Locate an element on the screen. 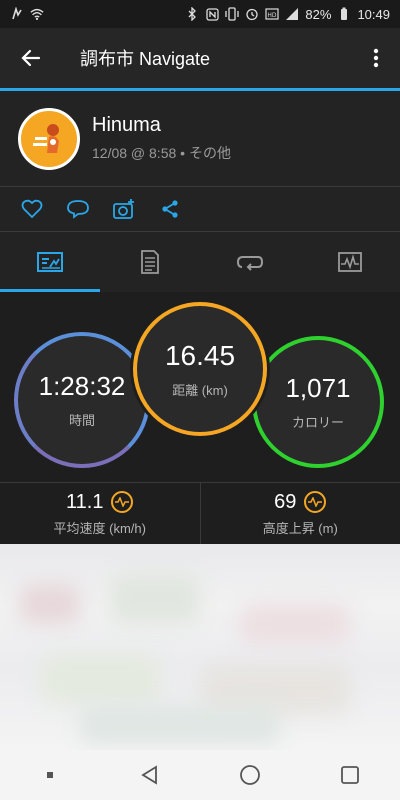 This screenshot has height=800, width=400. tab-bar is located at coordinates (200, 262).